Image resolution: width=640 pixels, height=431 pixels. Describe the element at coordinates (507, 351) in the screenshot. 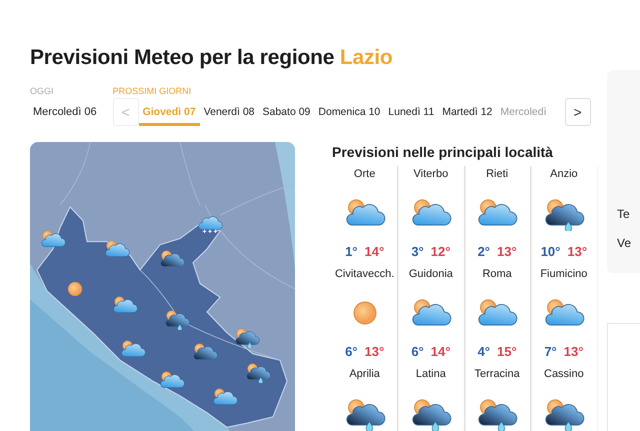

I see `max-temperature: 15°` at that location.